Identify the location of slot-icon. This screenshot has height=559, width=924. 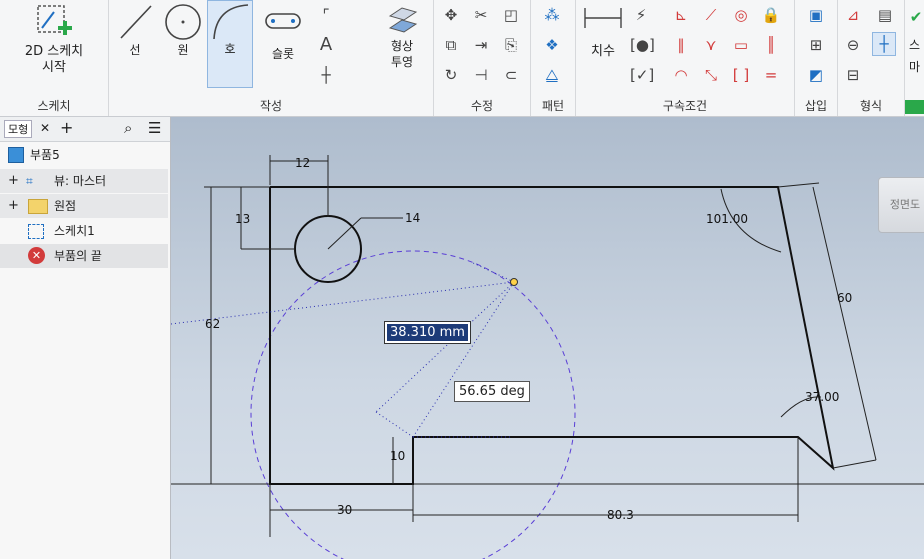
(283, 21).